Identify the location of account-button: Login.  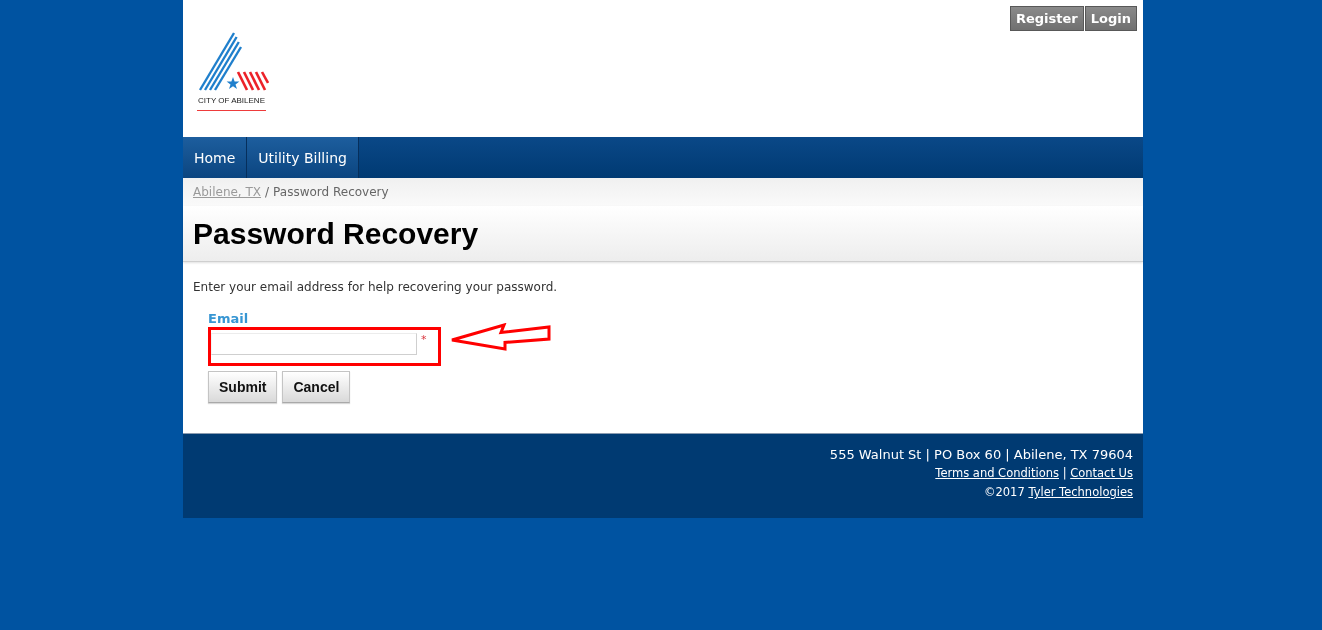
(1110, 18).